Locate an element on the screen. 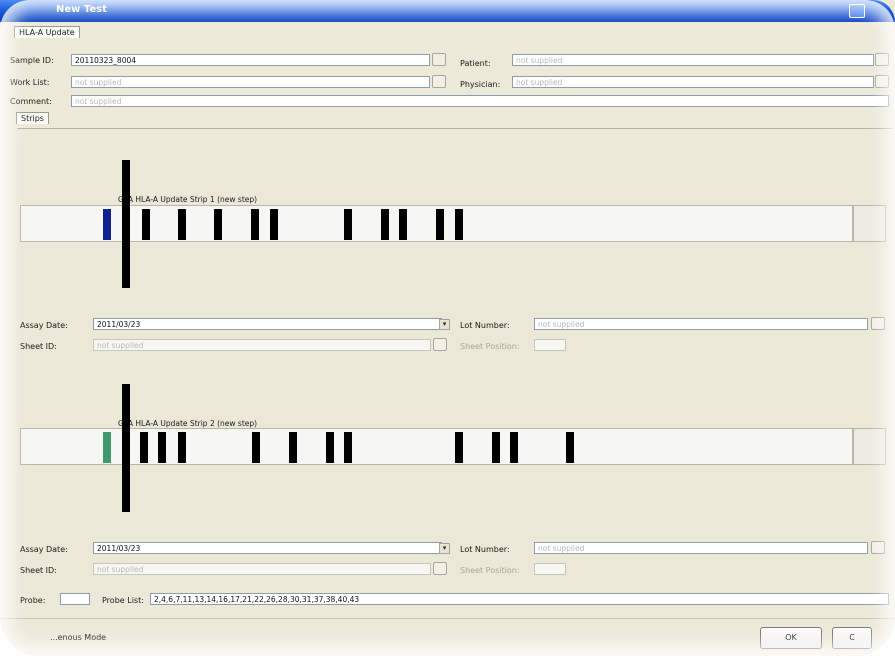 The height and width of the screenshot is (656, 895). strip-1-title: GPA HLA-A Update Strip 1 (new step) is located at coordinates (188, 199).